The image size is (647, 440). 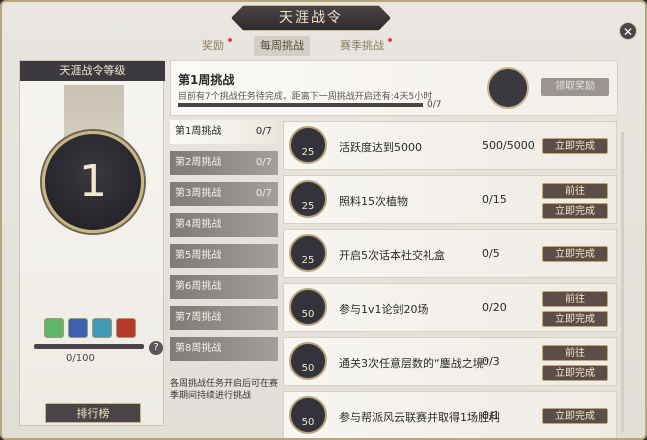 I want to click on task-row: 25 活跃度达到5000 500/5000 立即完成, so click(x=450, y=145).